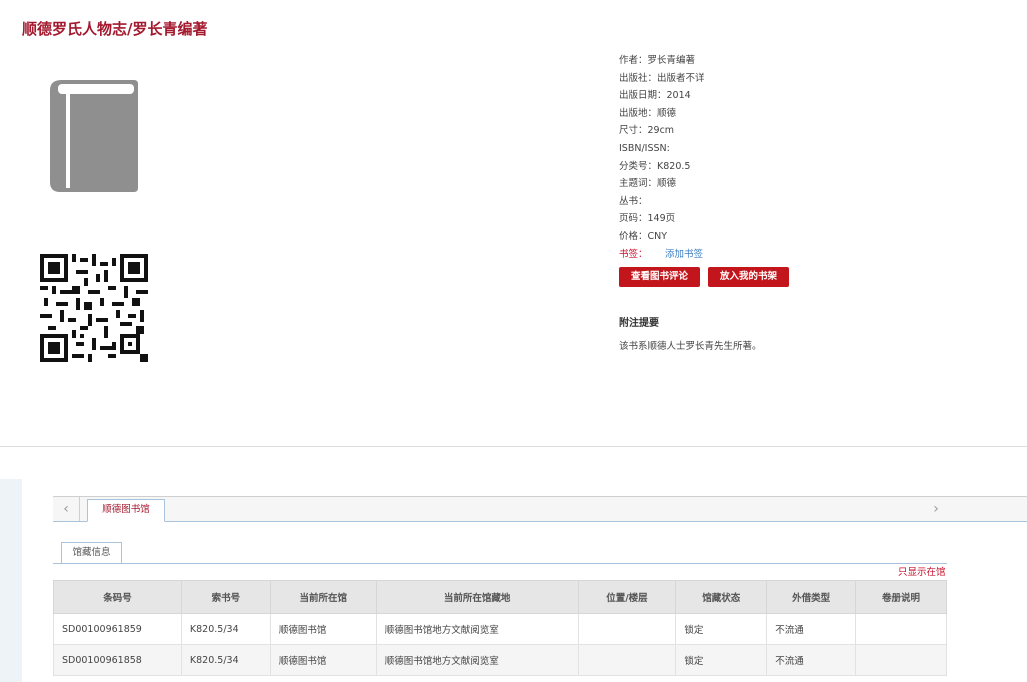 The height and width of the screenshot is (682, 1027). Describe the element at coordinates (662, 255) in the screenshot. I see `bookmark-row: 书签： 添加书签` at that location.